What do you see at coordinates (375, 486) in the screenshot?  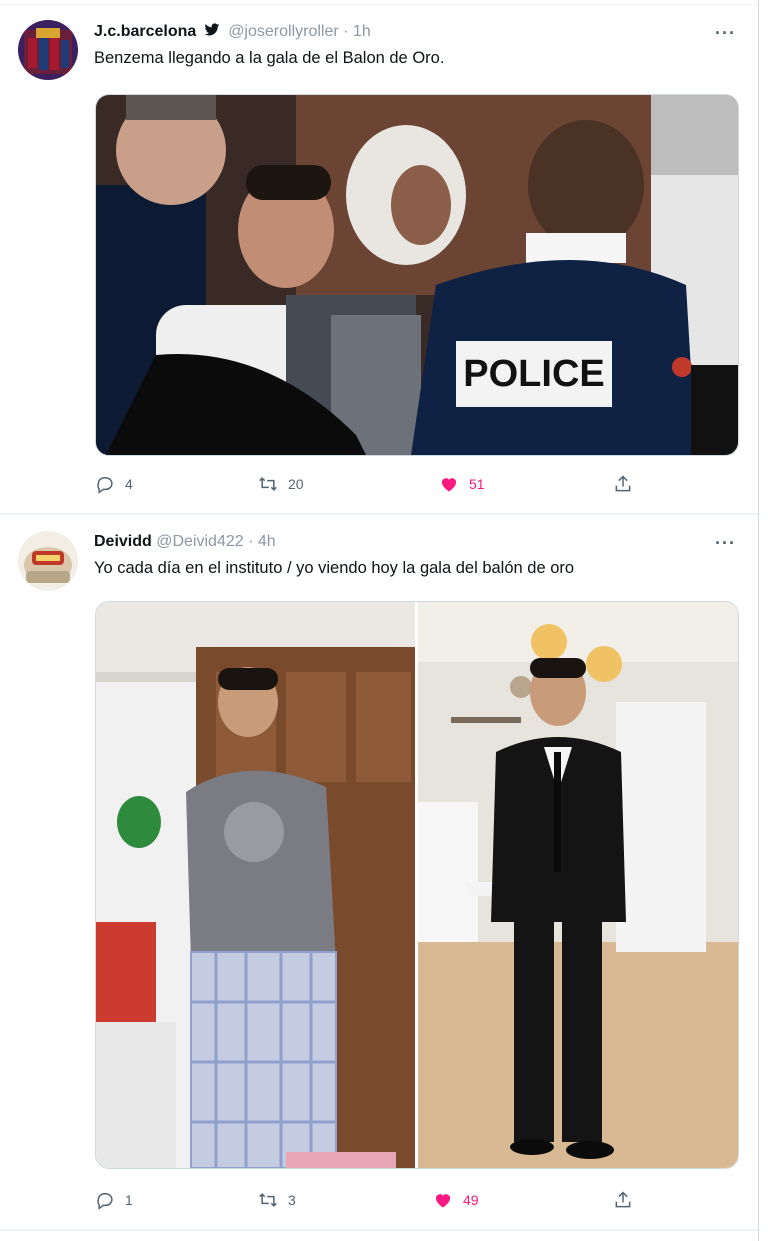 I see `tweet-actions: 4 20 51` at bounding box center [375, 486].